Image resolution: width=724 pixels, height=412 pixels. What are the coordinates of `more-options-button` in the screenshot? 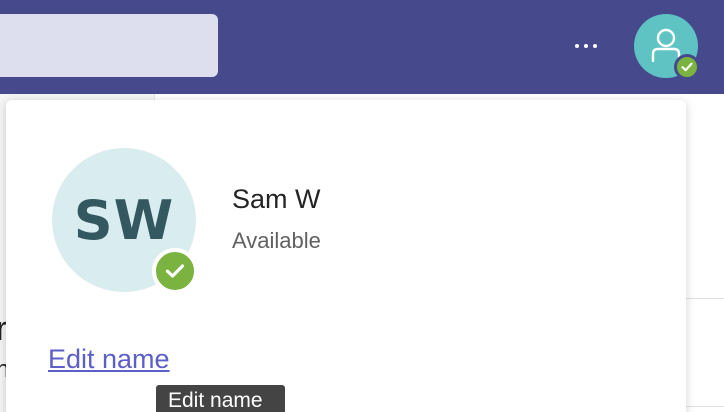 It's located at (586, 46).